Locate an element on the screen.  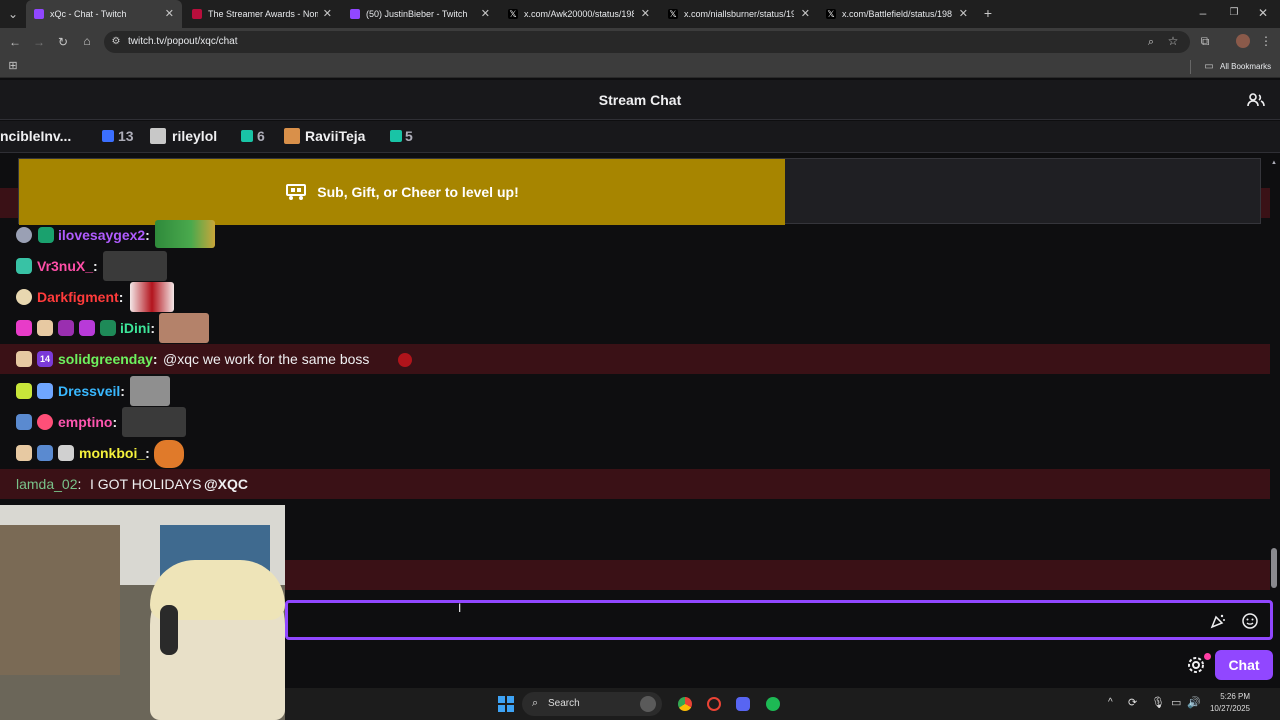
forward-arrow-icon: → is located at coordinates (39, 42).